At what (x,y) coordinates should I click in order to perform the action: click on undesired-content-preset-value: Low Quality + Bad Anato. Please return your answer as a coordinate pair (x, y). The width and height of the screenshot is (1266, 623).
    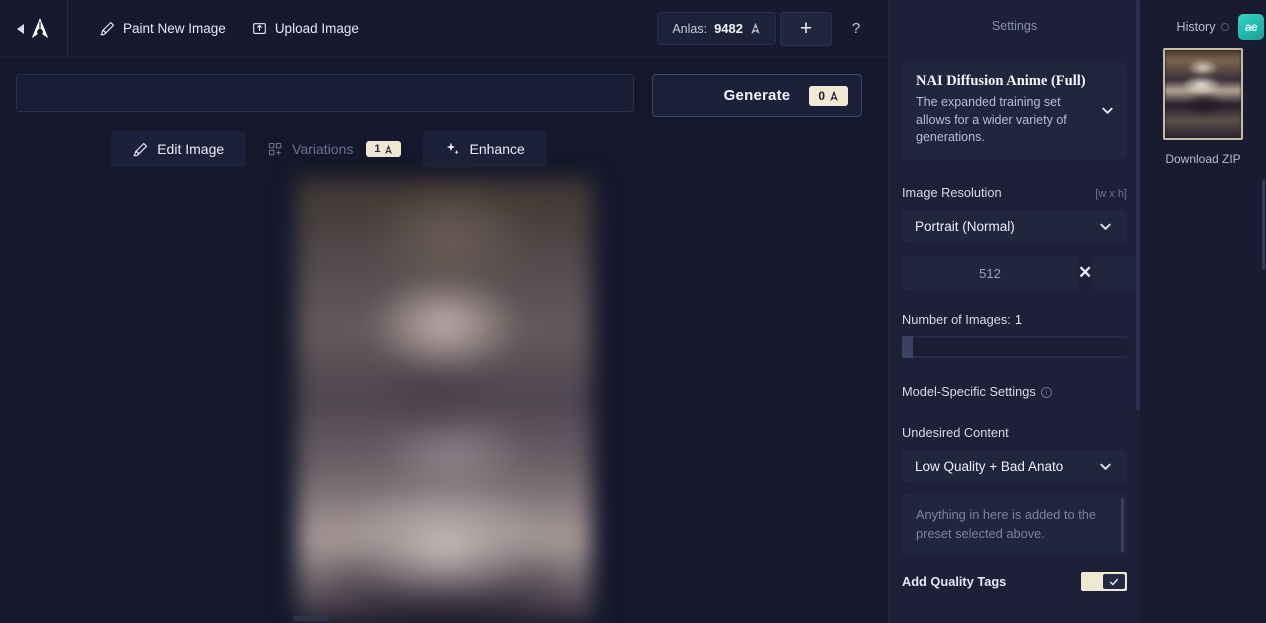
    Looking at the image, I should click on (989, 466).